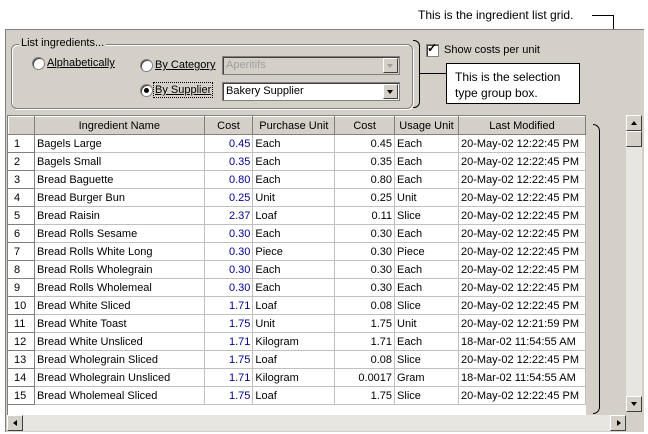 This screenshot has height=434, width=648. I want to click on scroll-left-icon, so click(15, 423).